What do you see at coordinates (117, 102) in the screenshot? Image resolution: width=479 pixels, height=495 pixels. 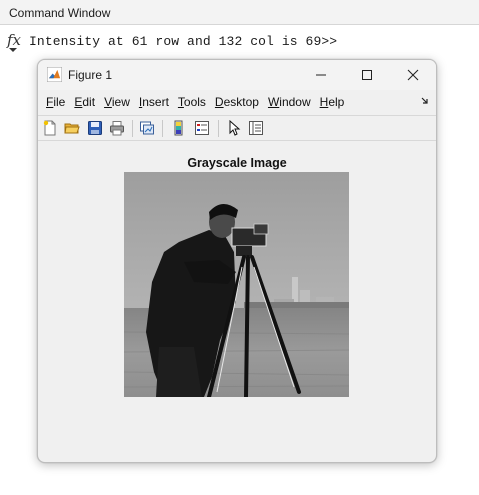 I see `menu-view: View` at bounding box center [117, 102].